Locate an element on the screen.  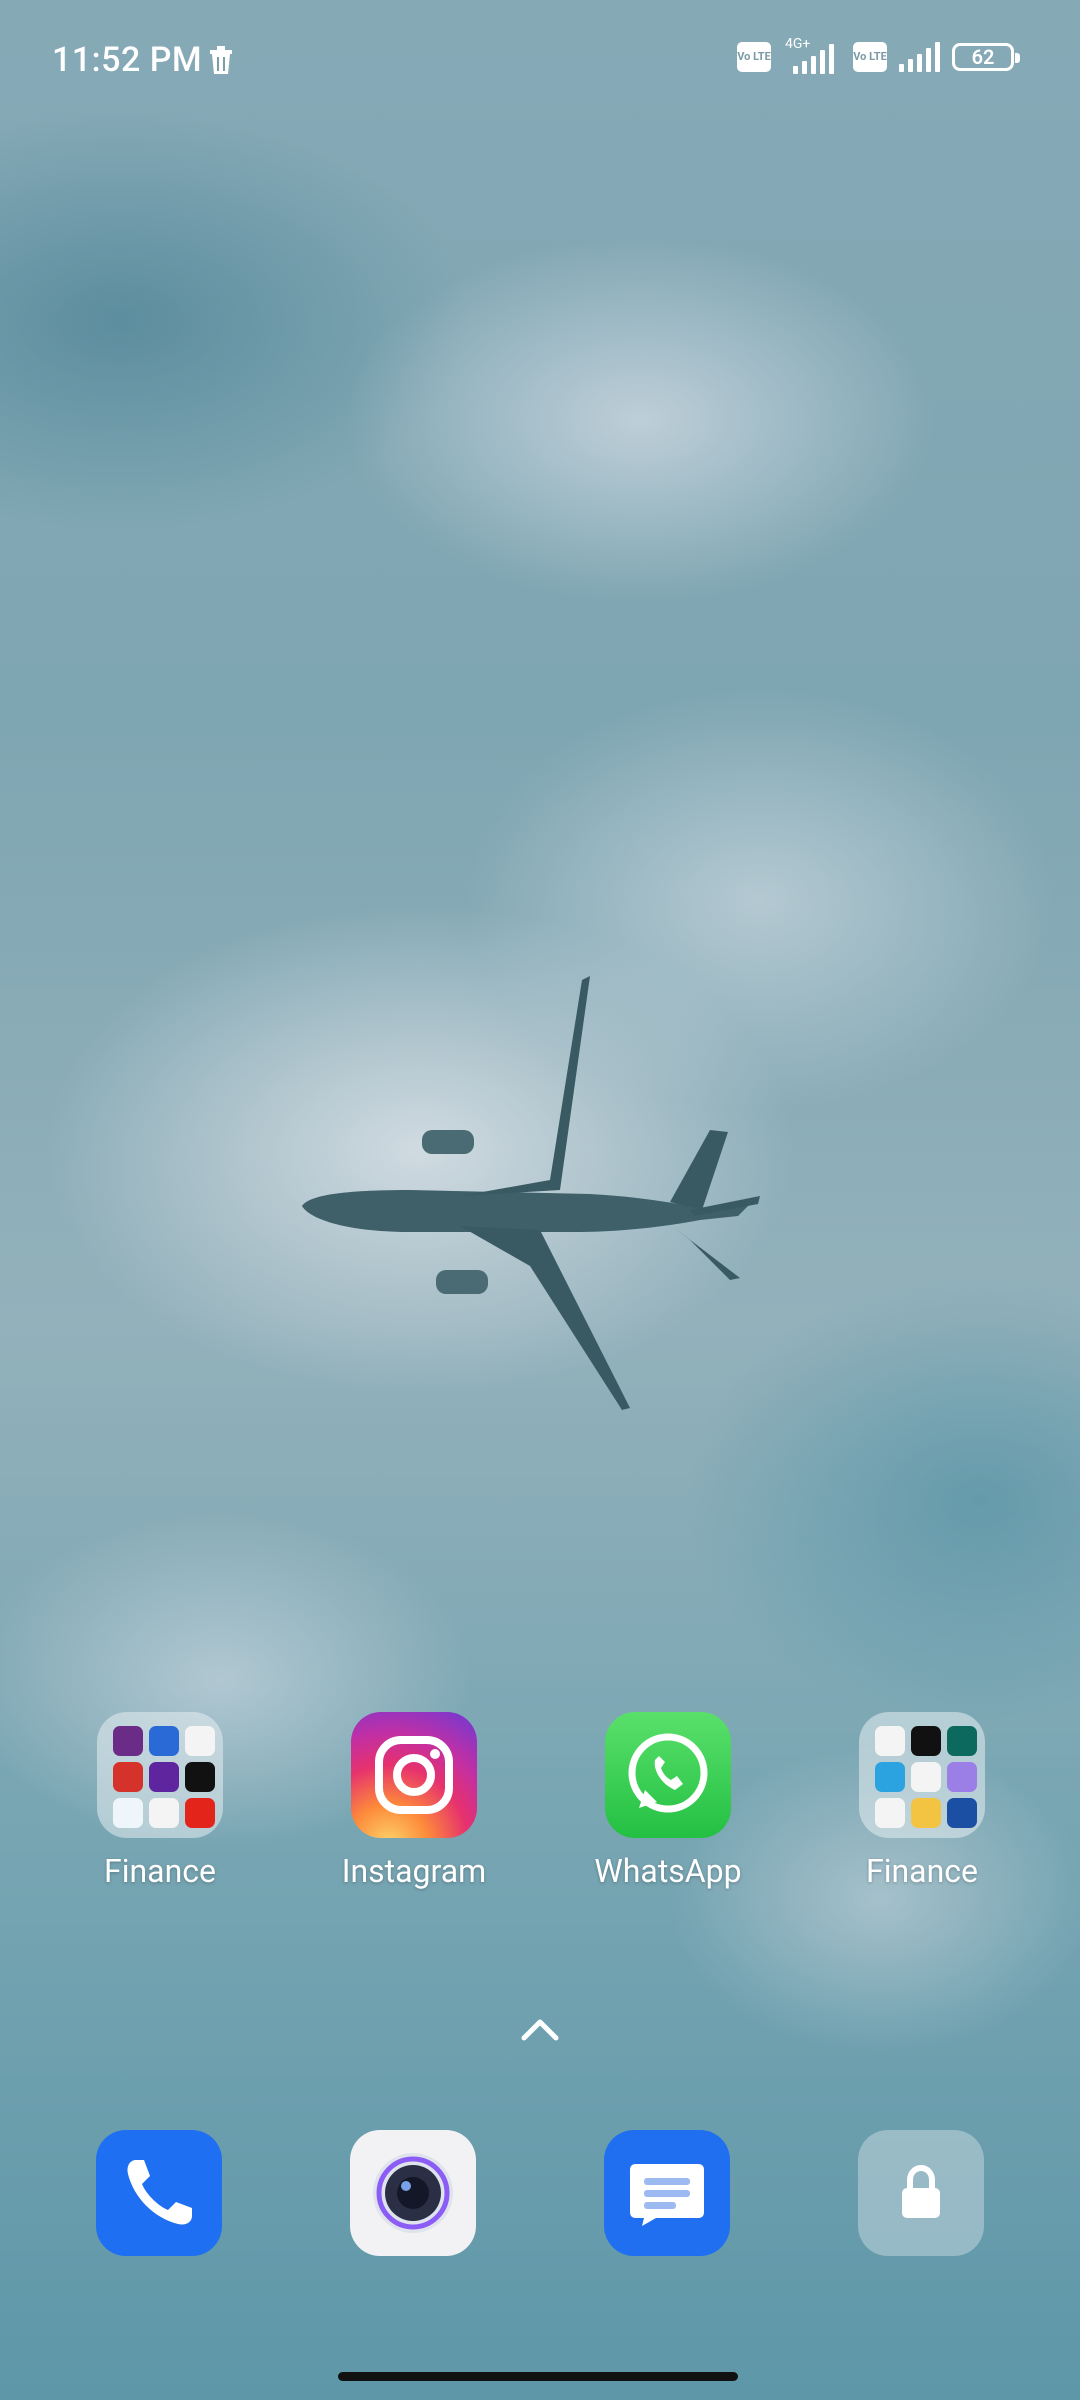
battery-icon: 62 is located at coordinates (986, 57).